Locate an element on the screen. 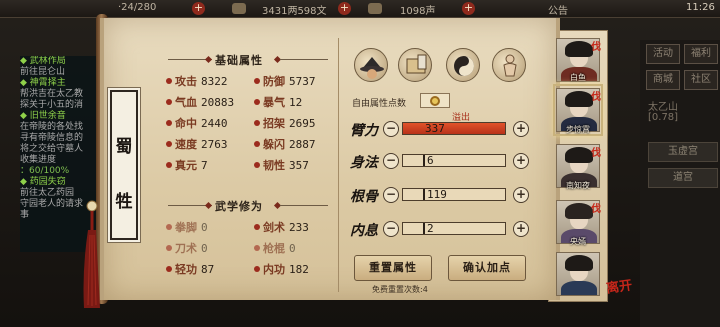 This screenshot has height=327, width=720. strength-bar: 337 is located at coordinates (454, 128).